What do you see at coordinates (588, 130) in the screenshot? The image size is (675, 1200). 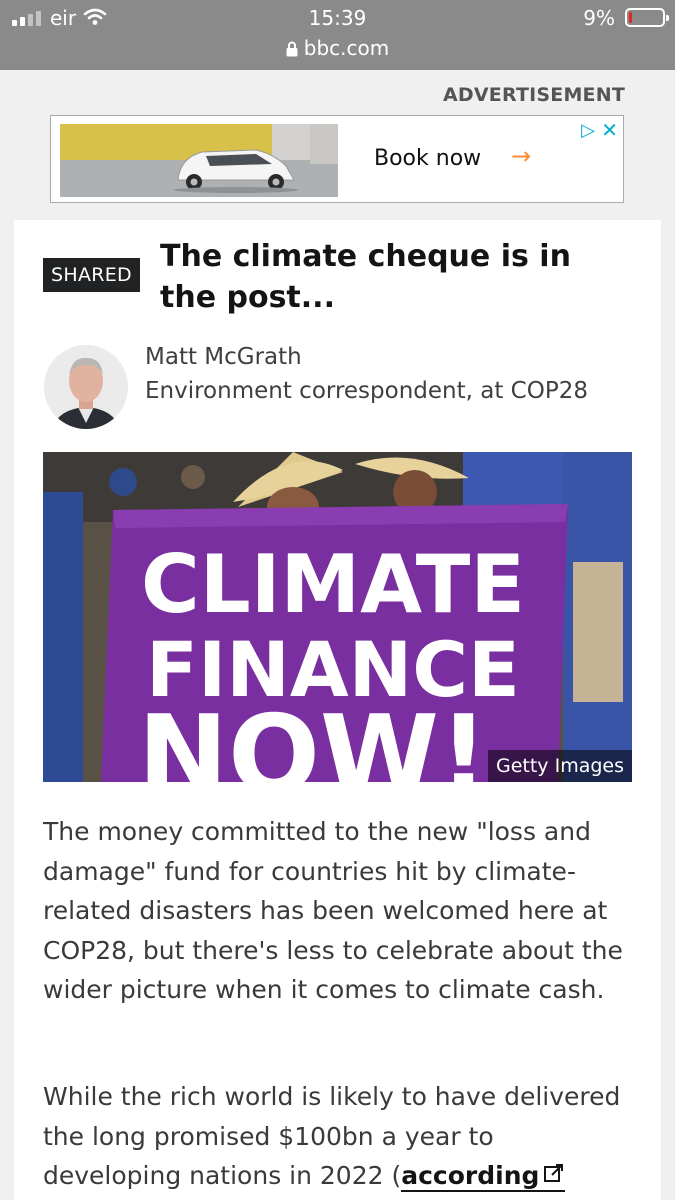 I see `ad-choices-icon: ▷` at bounding box center [588, 130].